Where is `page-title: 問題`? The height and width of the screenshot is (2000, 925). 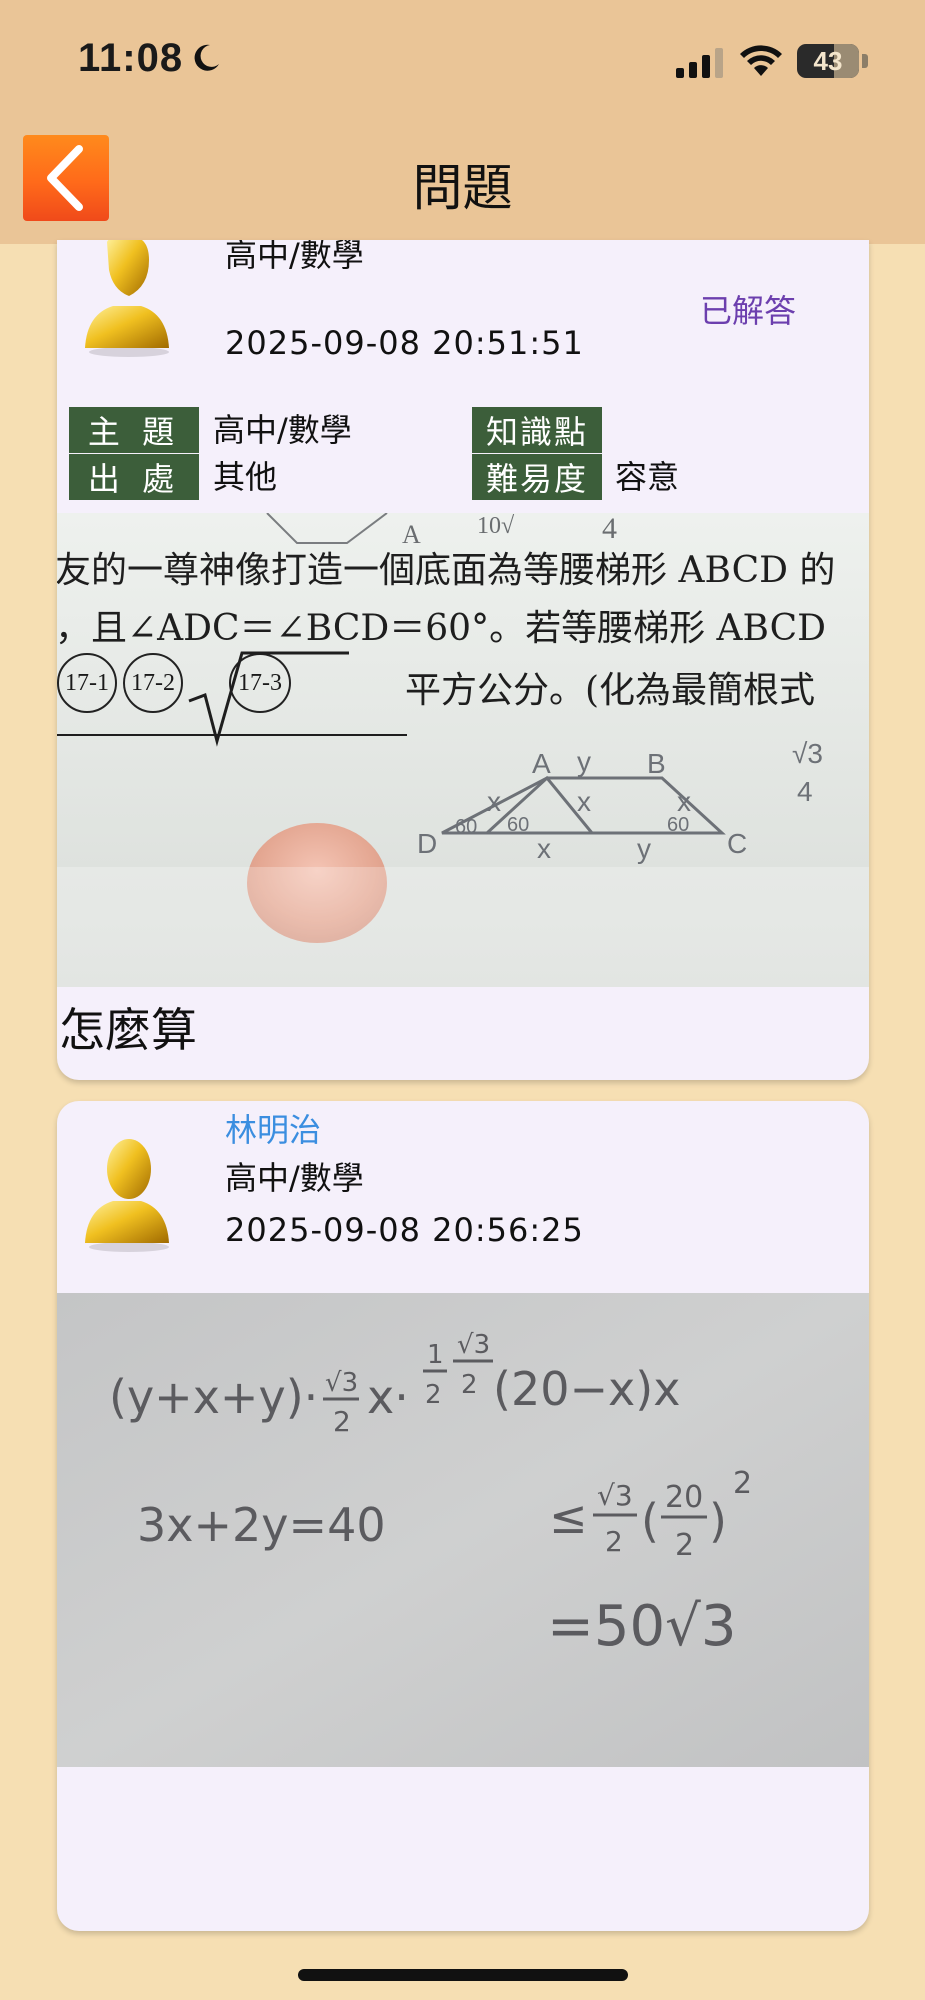 page-title: 問題 is located at coordinates (462, 188).